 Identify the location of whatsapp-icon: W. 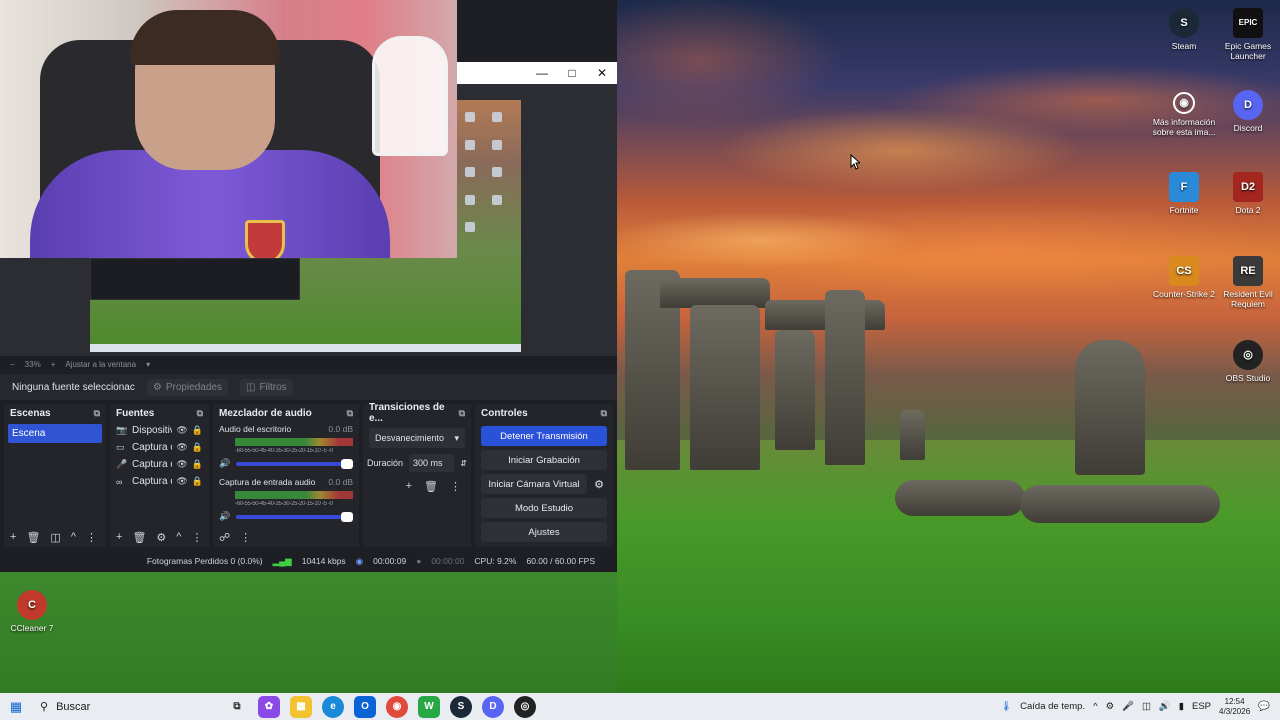
(429, 706).